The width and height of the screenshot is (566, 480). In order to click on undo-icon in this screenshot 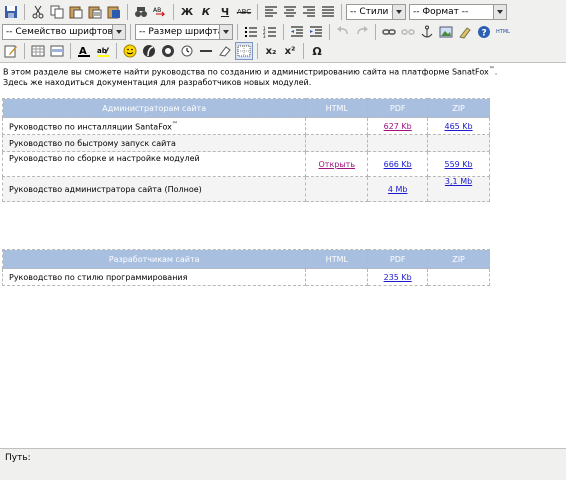, I will do `click(343, 32)`.